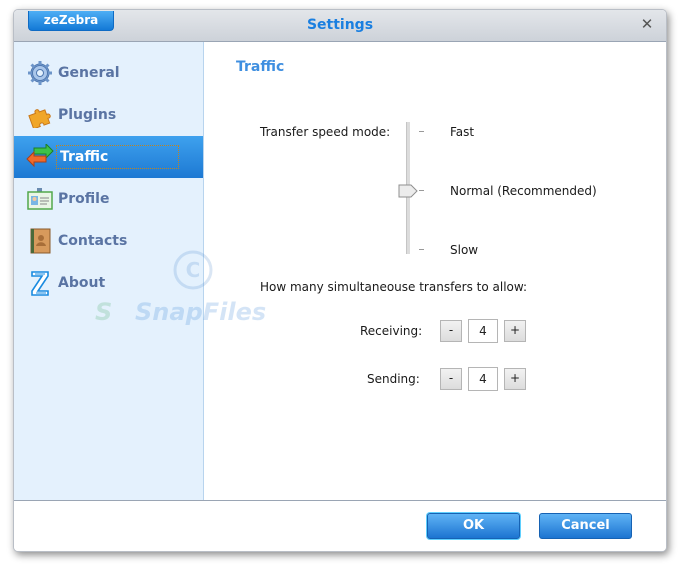 The image size is (678, 568). I want to click on title-bar: zeZebra Settings ✕, so click(340, 26).